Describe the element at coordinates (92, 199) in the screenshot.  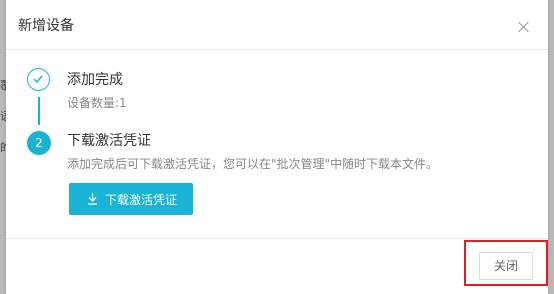
I see `download-icon` at that location.